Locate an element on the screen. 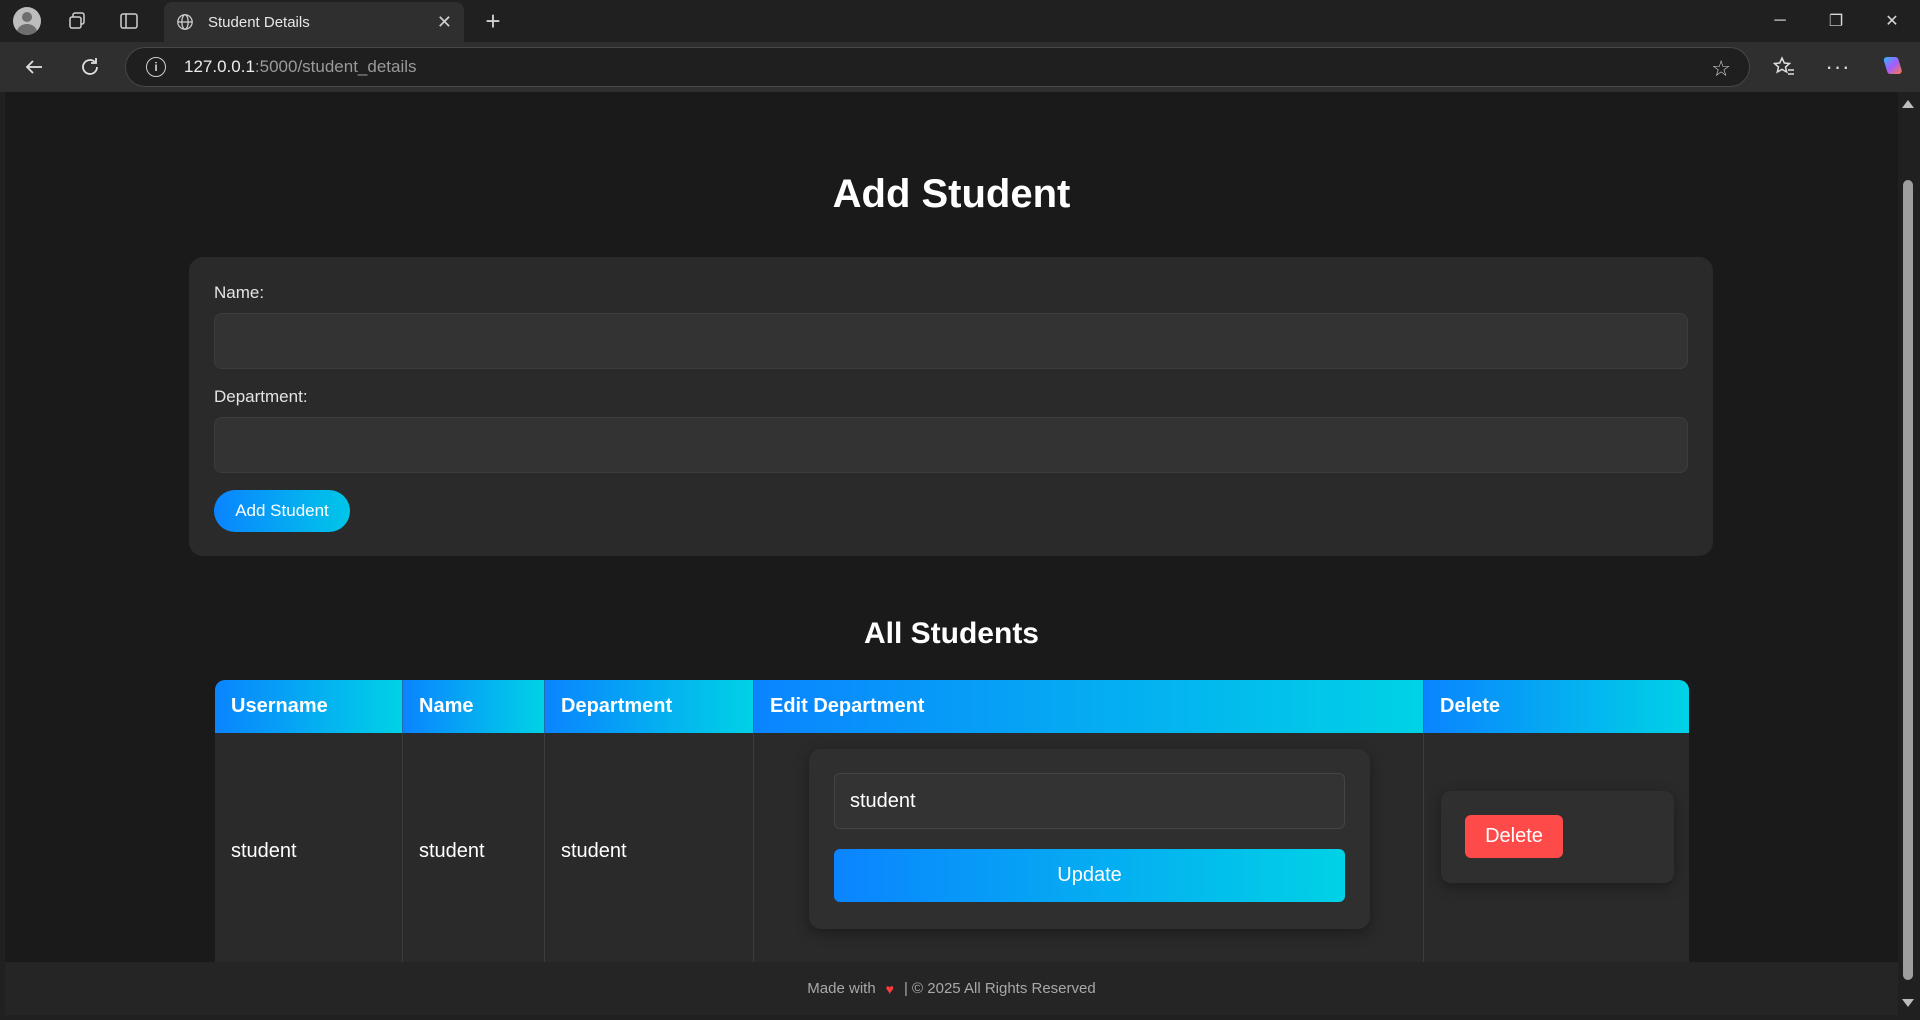  browser-toolbar: i 127.0.0.1:5000/student_details ☆ ··· is located at coordinates (960, 67).